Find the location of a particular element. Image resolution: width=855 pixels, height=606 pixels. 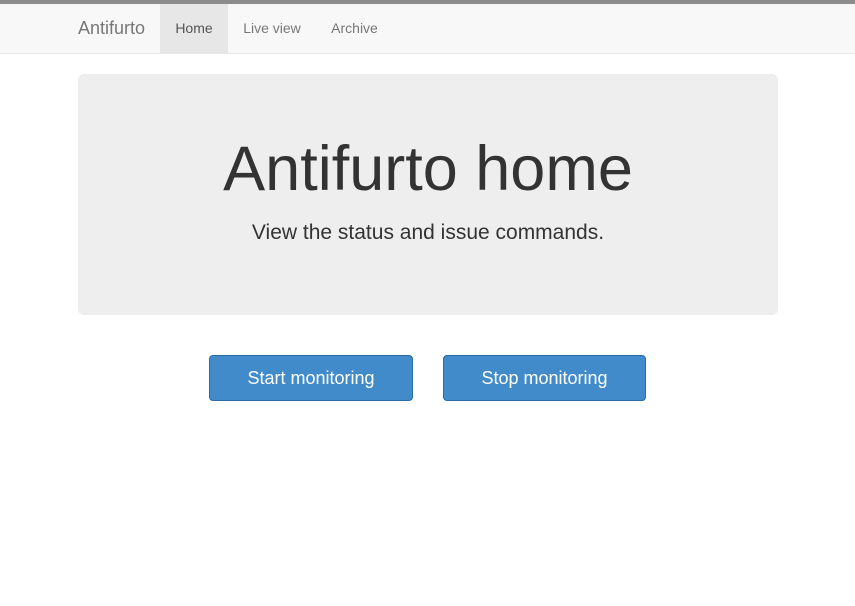

navbar: Antifurto Home Live view Archive is located at coordinates (427, 29).